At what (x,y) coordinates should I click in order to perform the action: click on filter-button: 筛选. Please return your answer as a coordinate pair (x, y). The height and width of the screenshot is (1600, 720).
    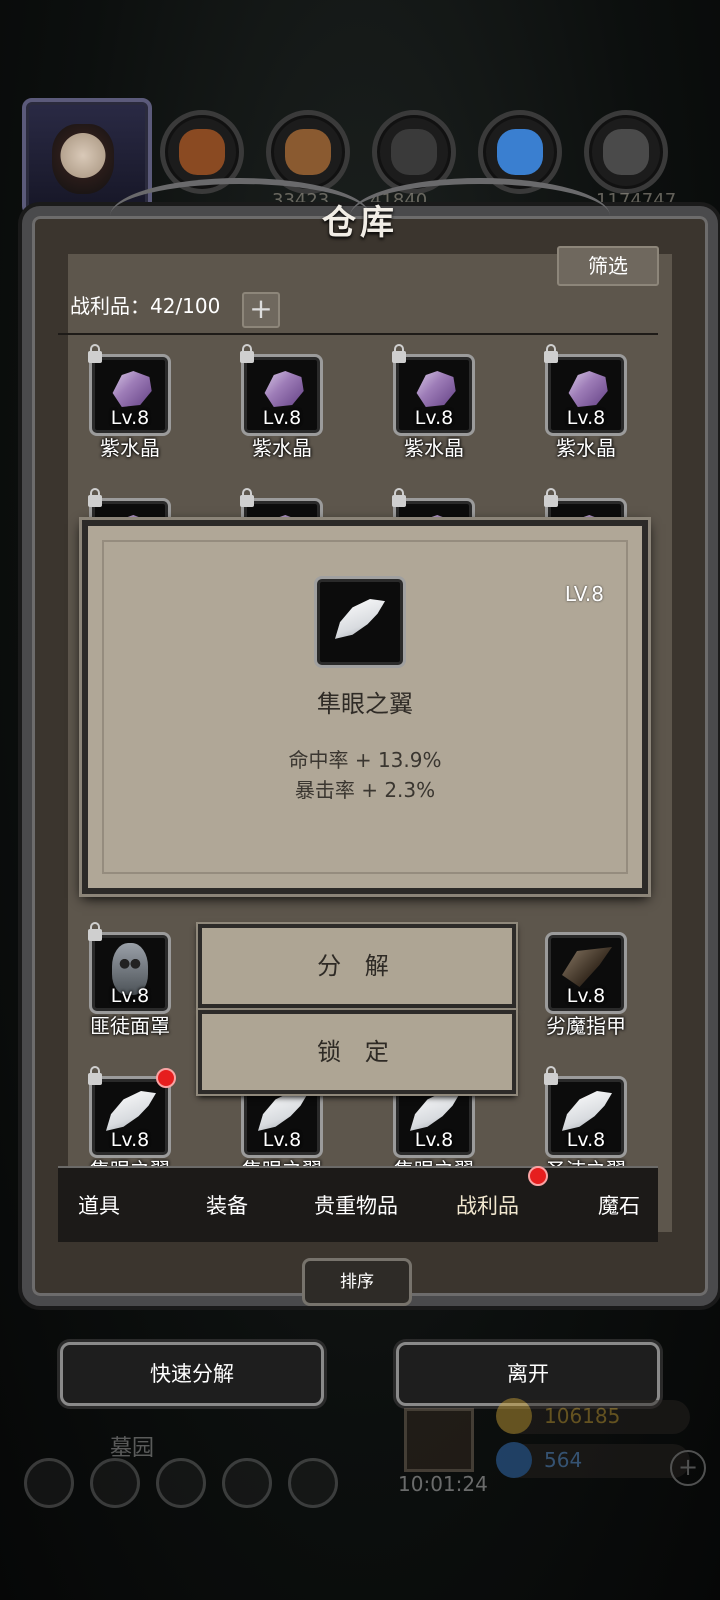
    Looking at the image, I should click on (608, 266).